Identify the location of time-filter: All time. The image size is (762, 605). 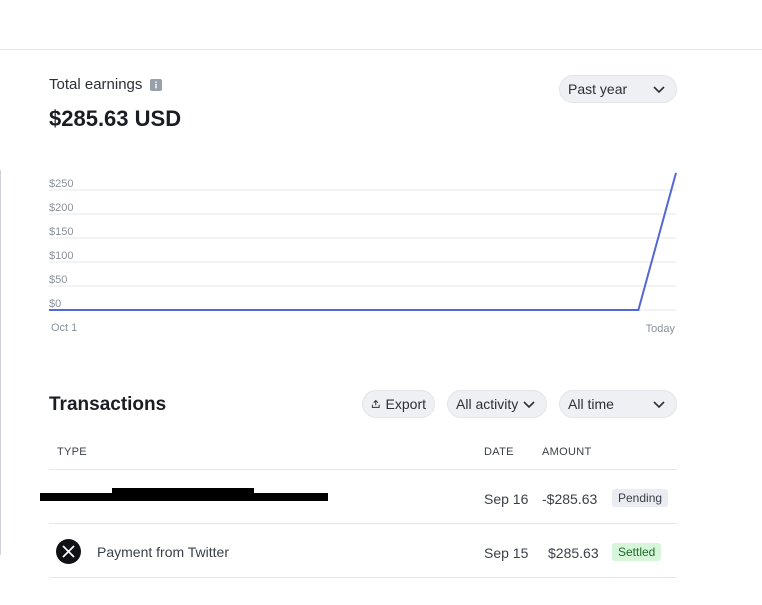
(618, 404).